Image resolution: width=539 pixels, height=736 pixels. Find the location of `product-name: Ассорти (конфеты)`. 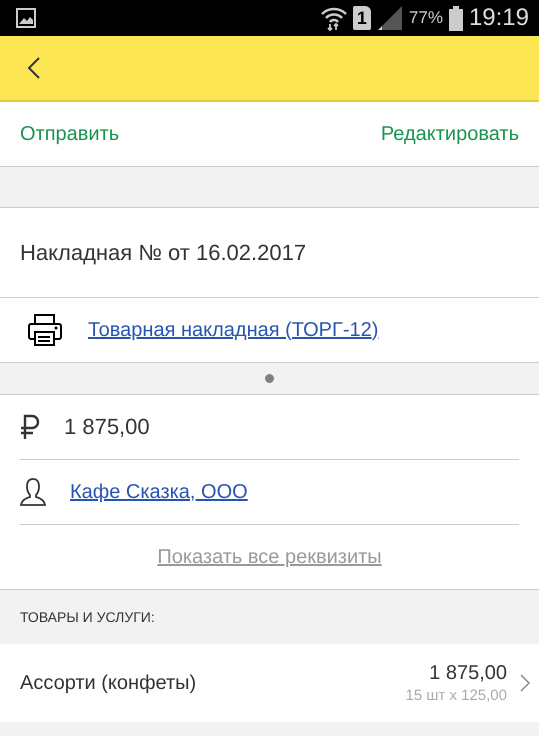

product-name: Ассорти (конфеты) is located at coordinates (109, 683).